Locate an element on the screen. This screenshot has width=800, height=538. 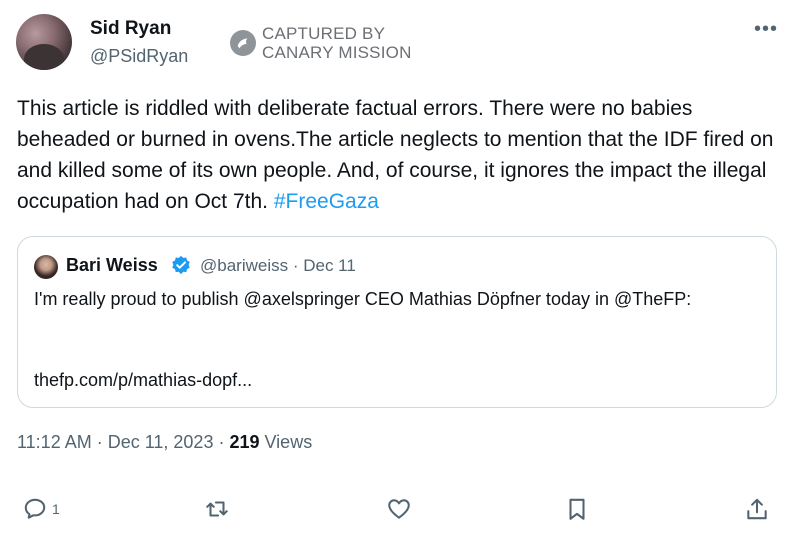
canary-bird-icon is located at coordinates (243, 43).